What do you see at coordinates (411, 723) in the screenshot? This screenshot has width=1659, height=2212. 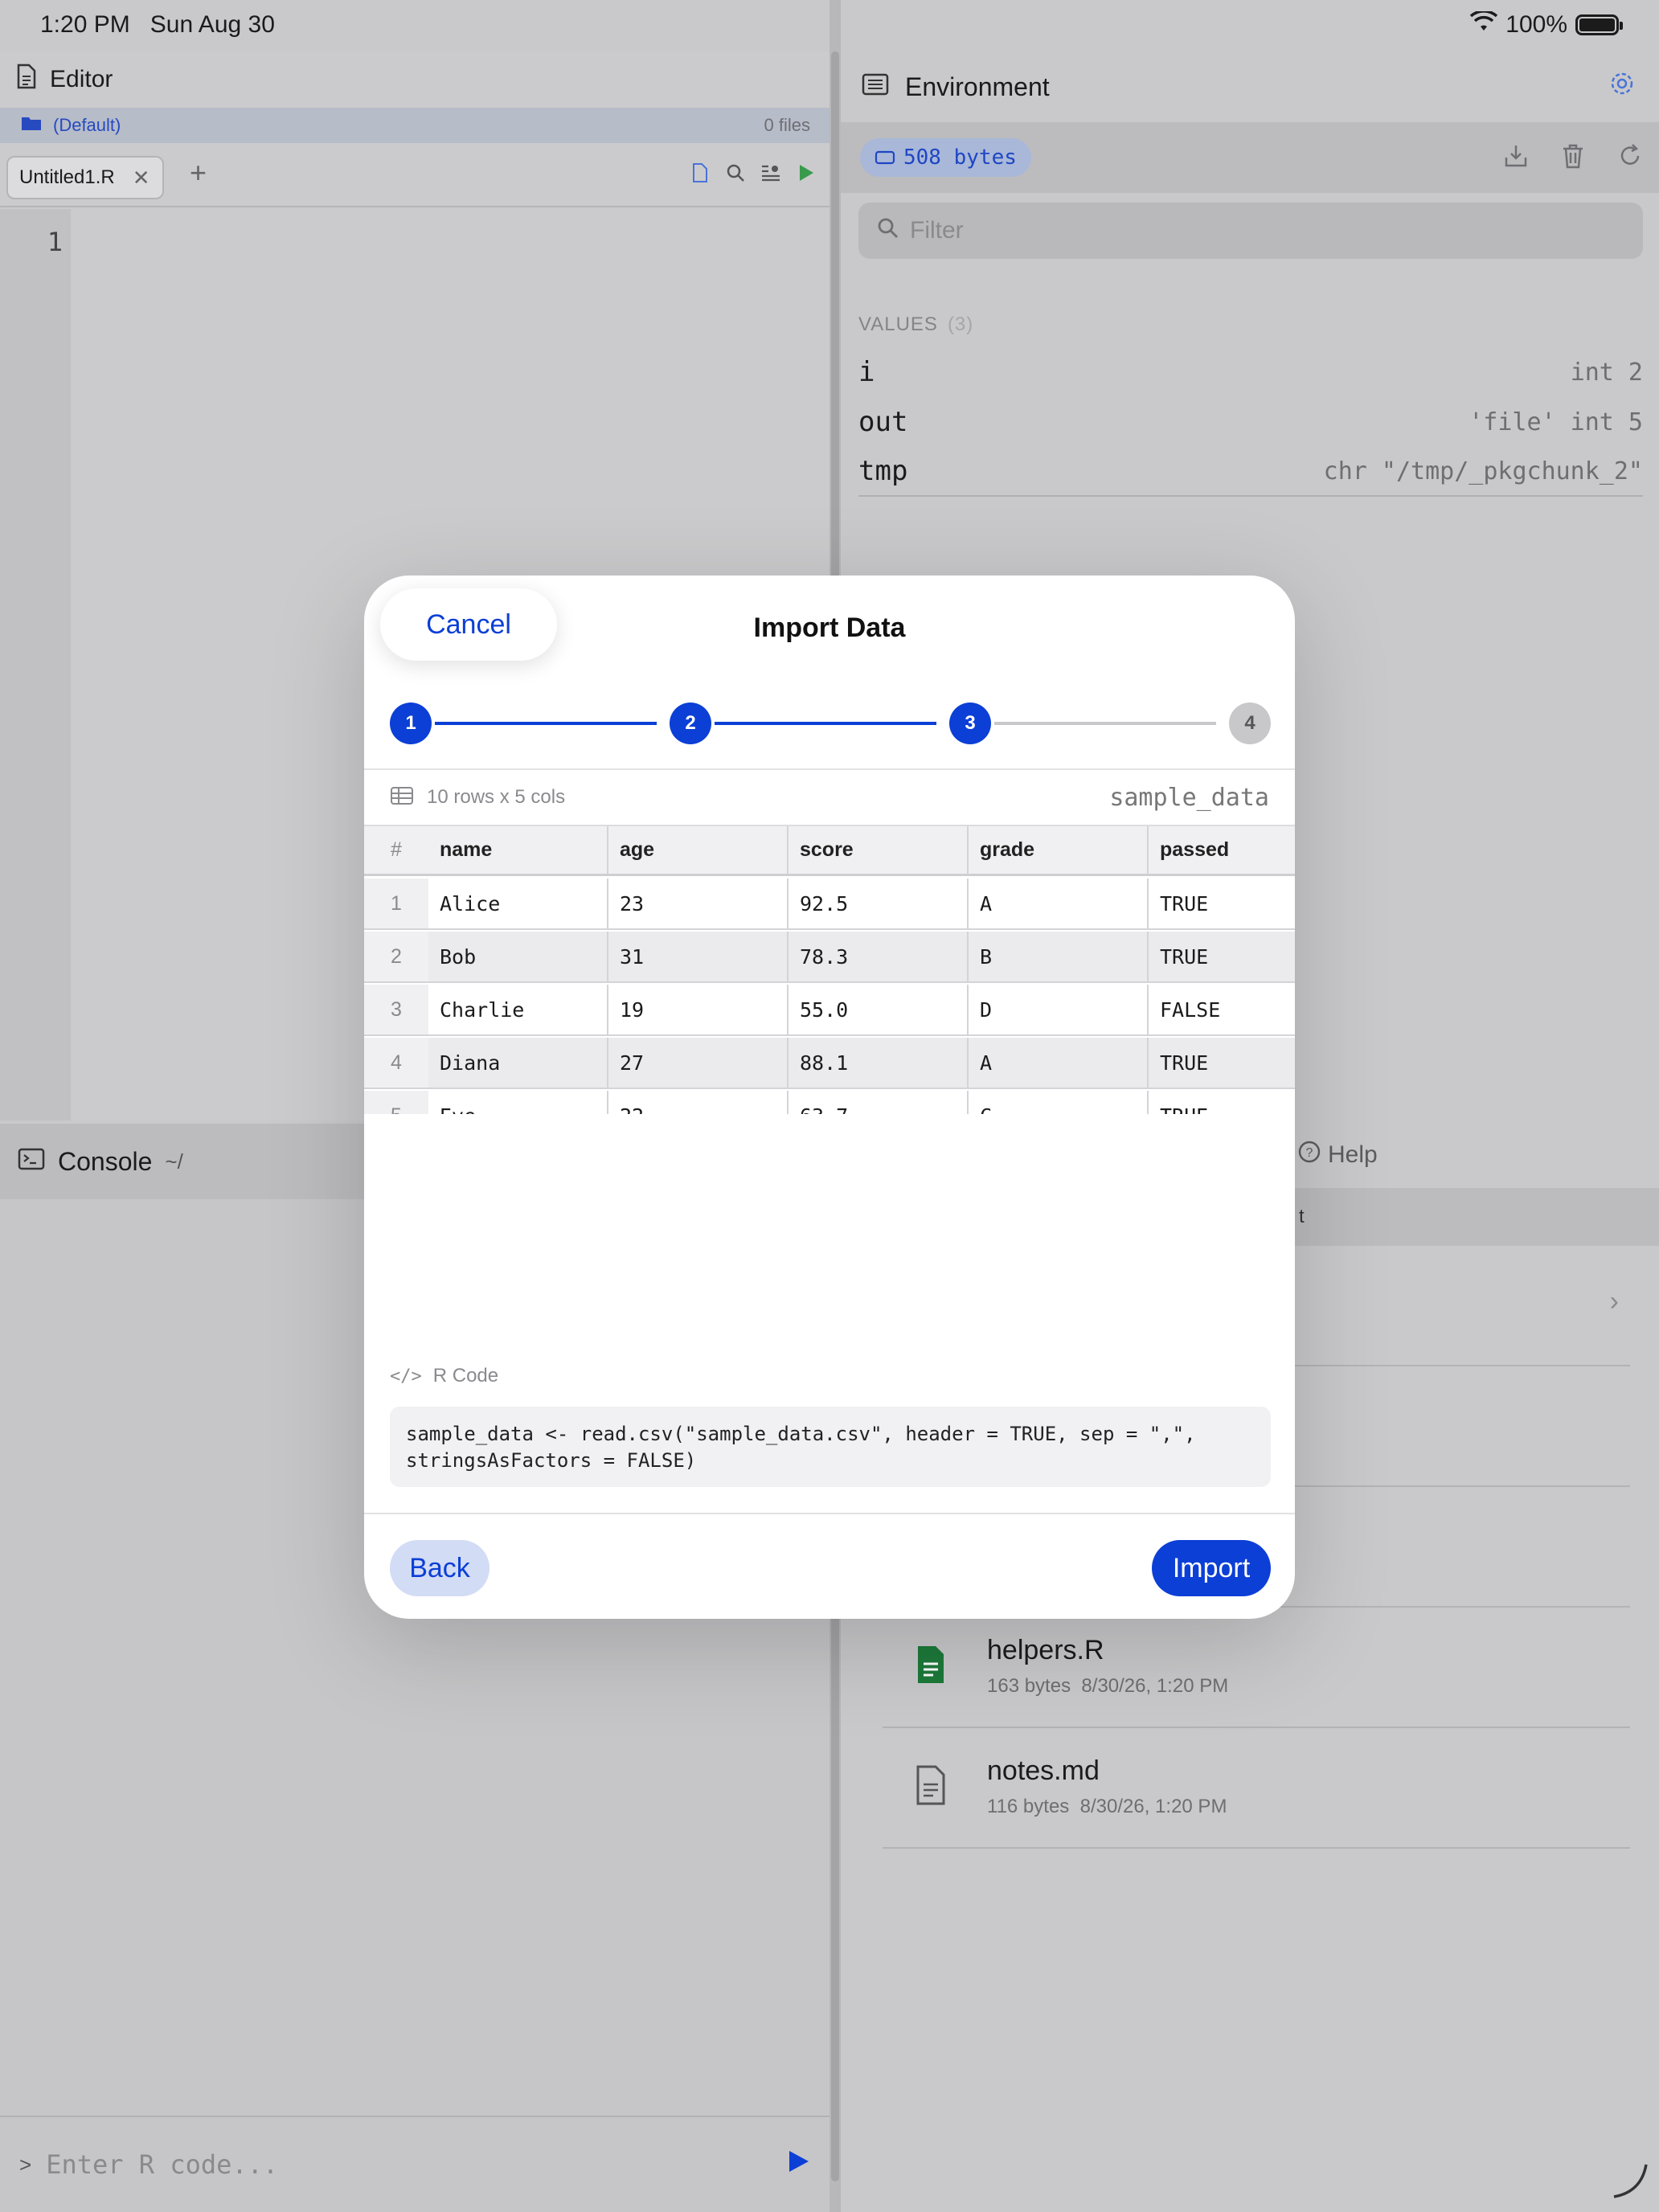 I see `step-1: 1` at bounding box center [411, 723].